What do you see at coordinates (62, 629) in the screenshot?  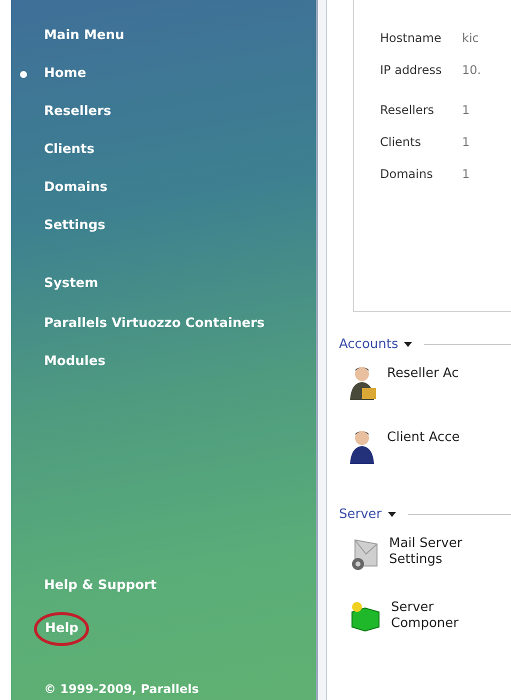 I see `help-link: Help` at bounding box center [62, 629].